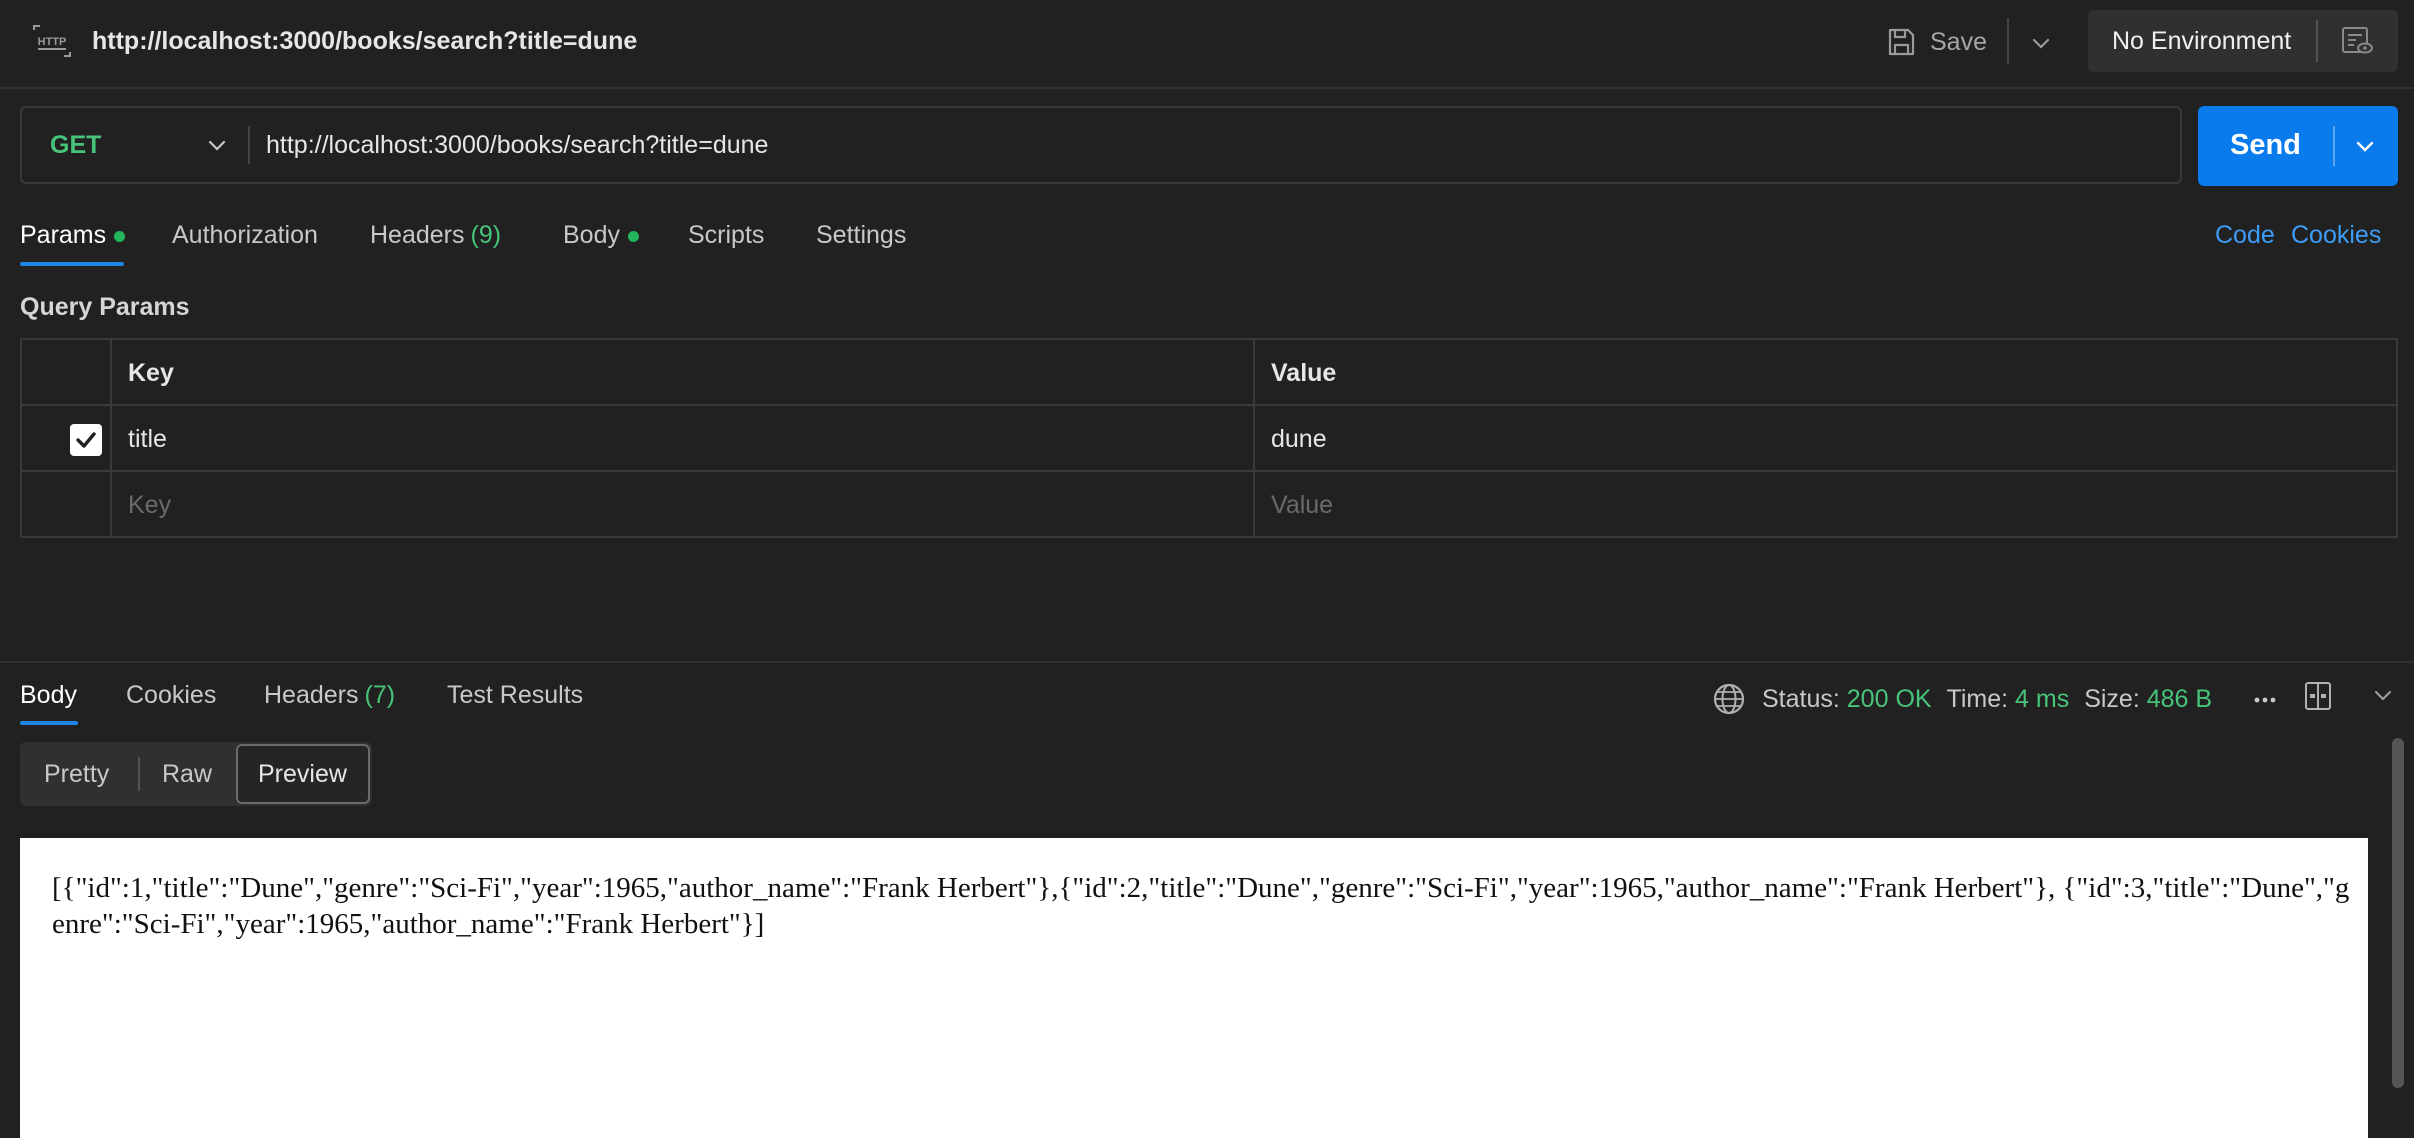  I want to click on layout-icon, so click(2318, 696).